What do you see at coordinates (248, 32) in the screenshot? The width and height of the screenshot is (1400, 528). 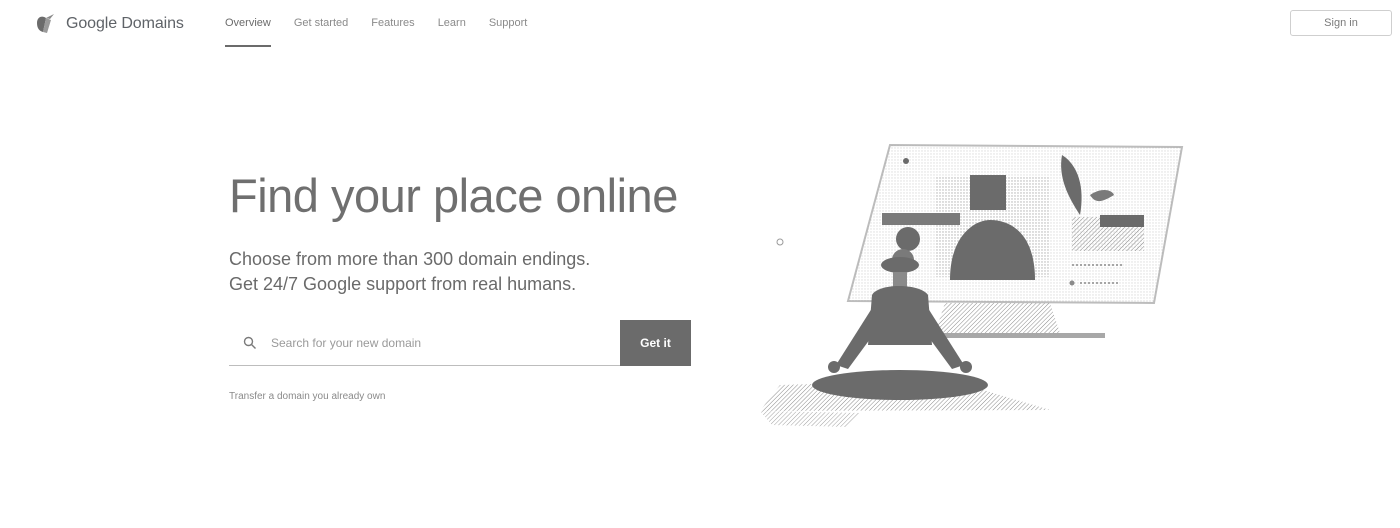 I see `nav-overview: Overview` at bounding box center [248, 32].